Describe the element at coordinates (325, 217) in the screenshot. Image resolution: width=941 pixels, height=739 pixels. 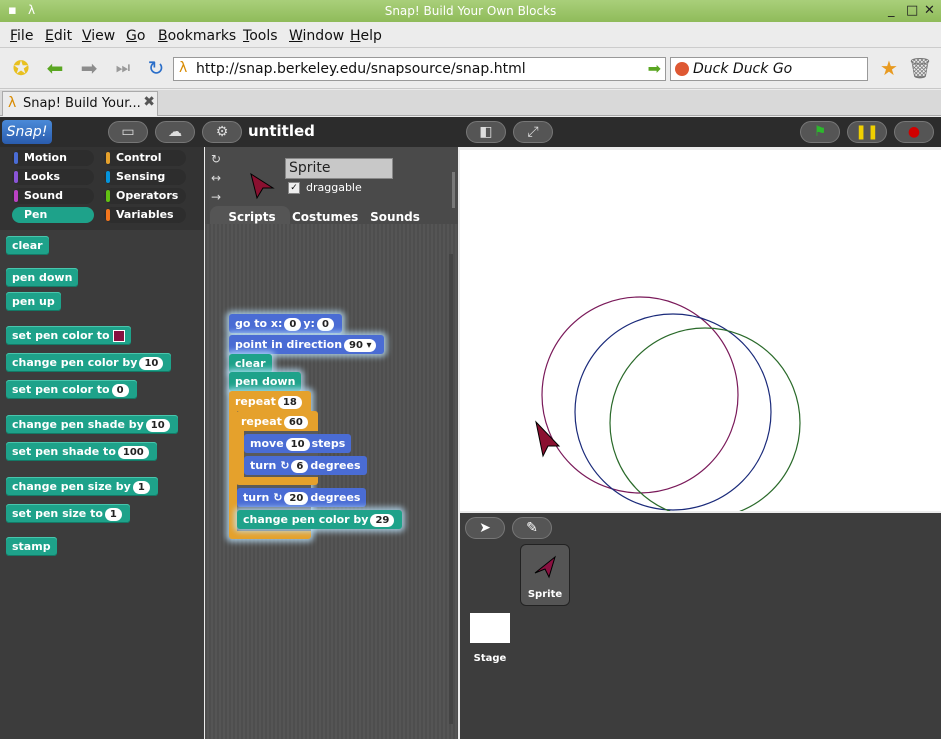
I see `tab-costumes: Costumes` at that location.